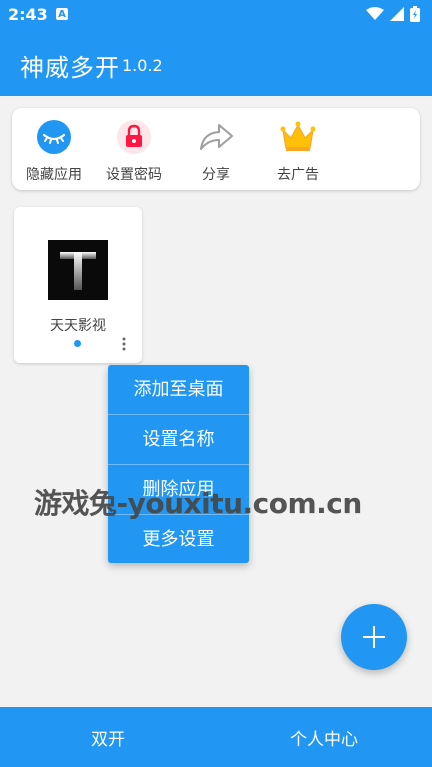  I want to click on tool-label: 设置密码, so click(134, 175).